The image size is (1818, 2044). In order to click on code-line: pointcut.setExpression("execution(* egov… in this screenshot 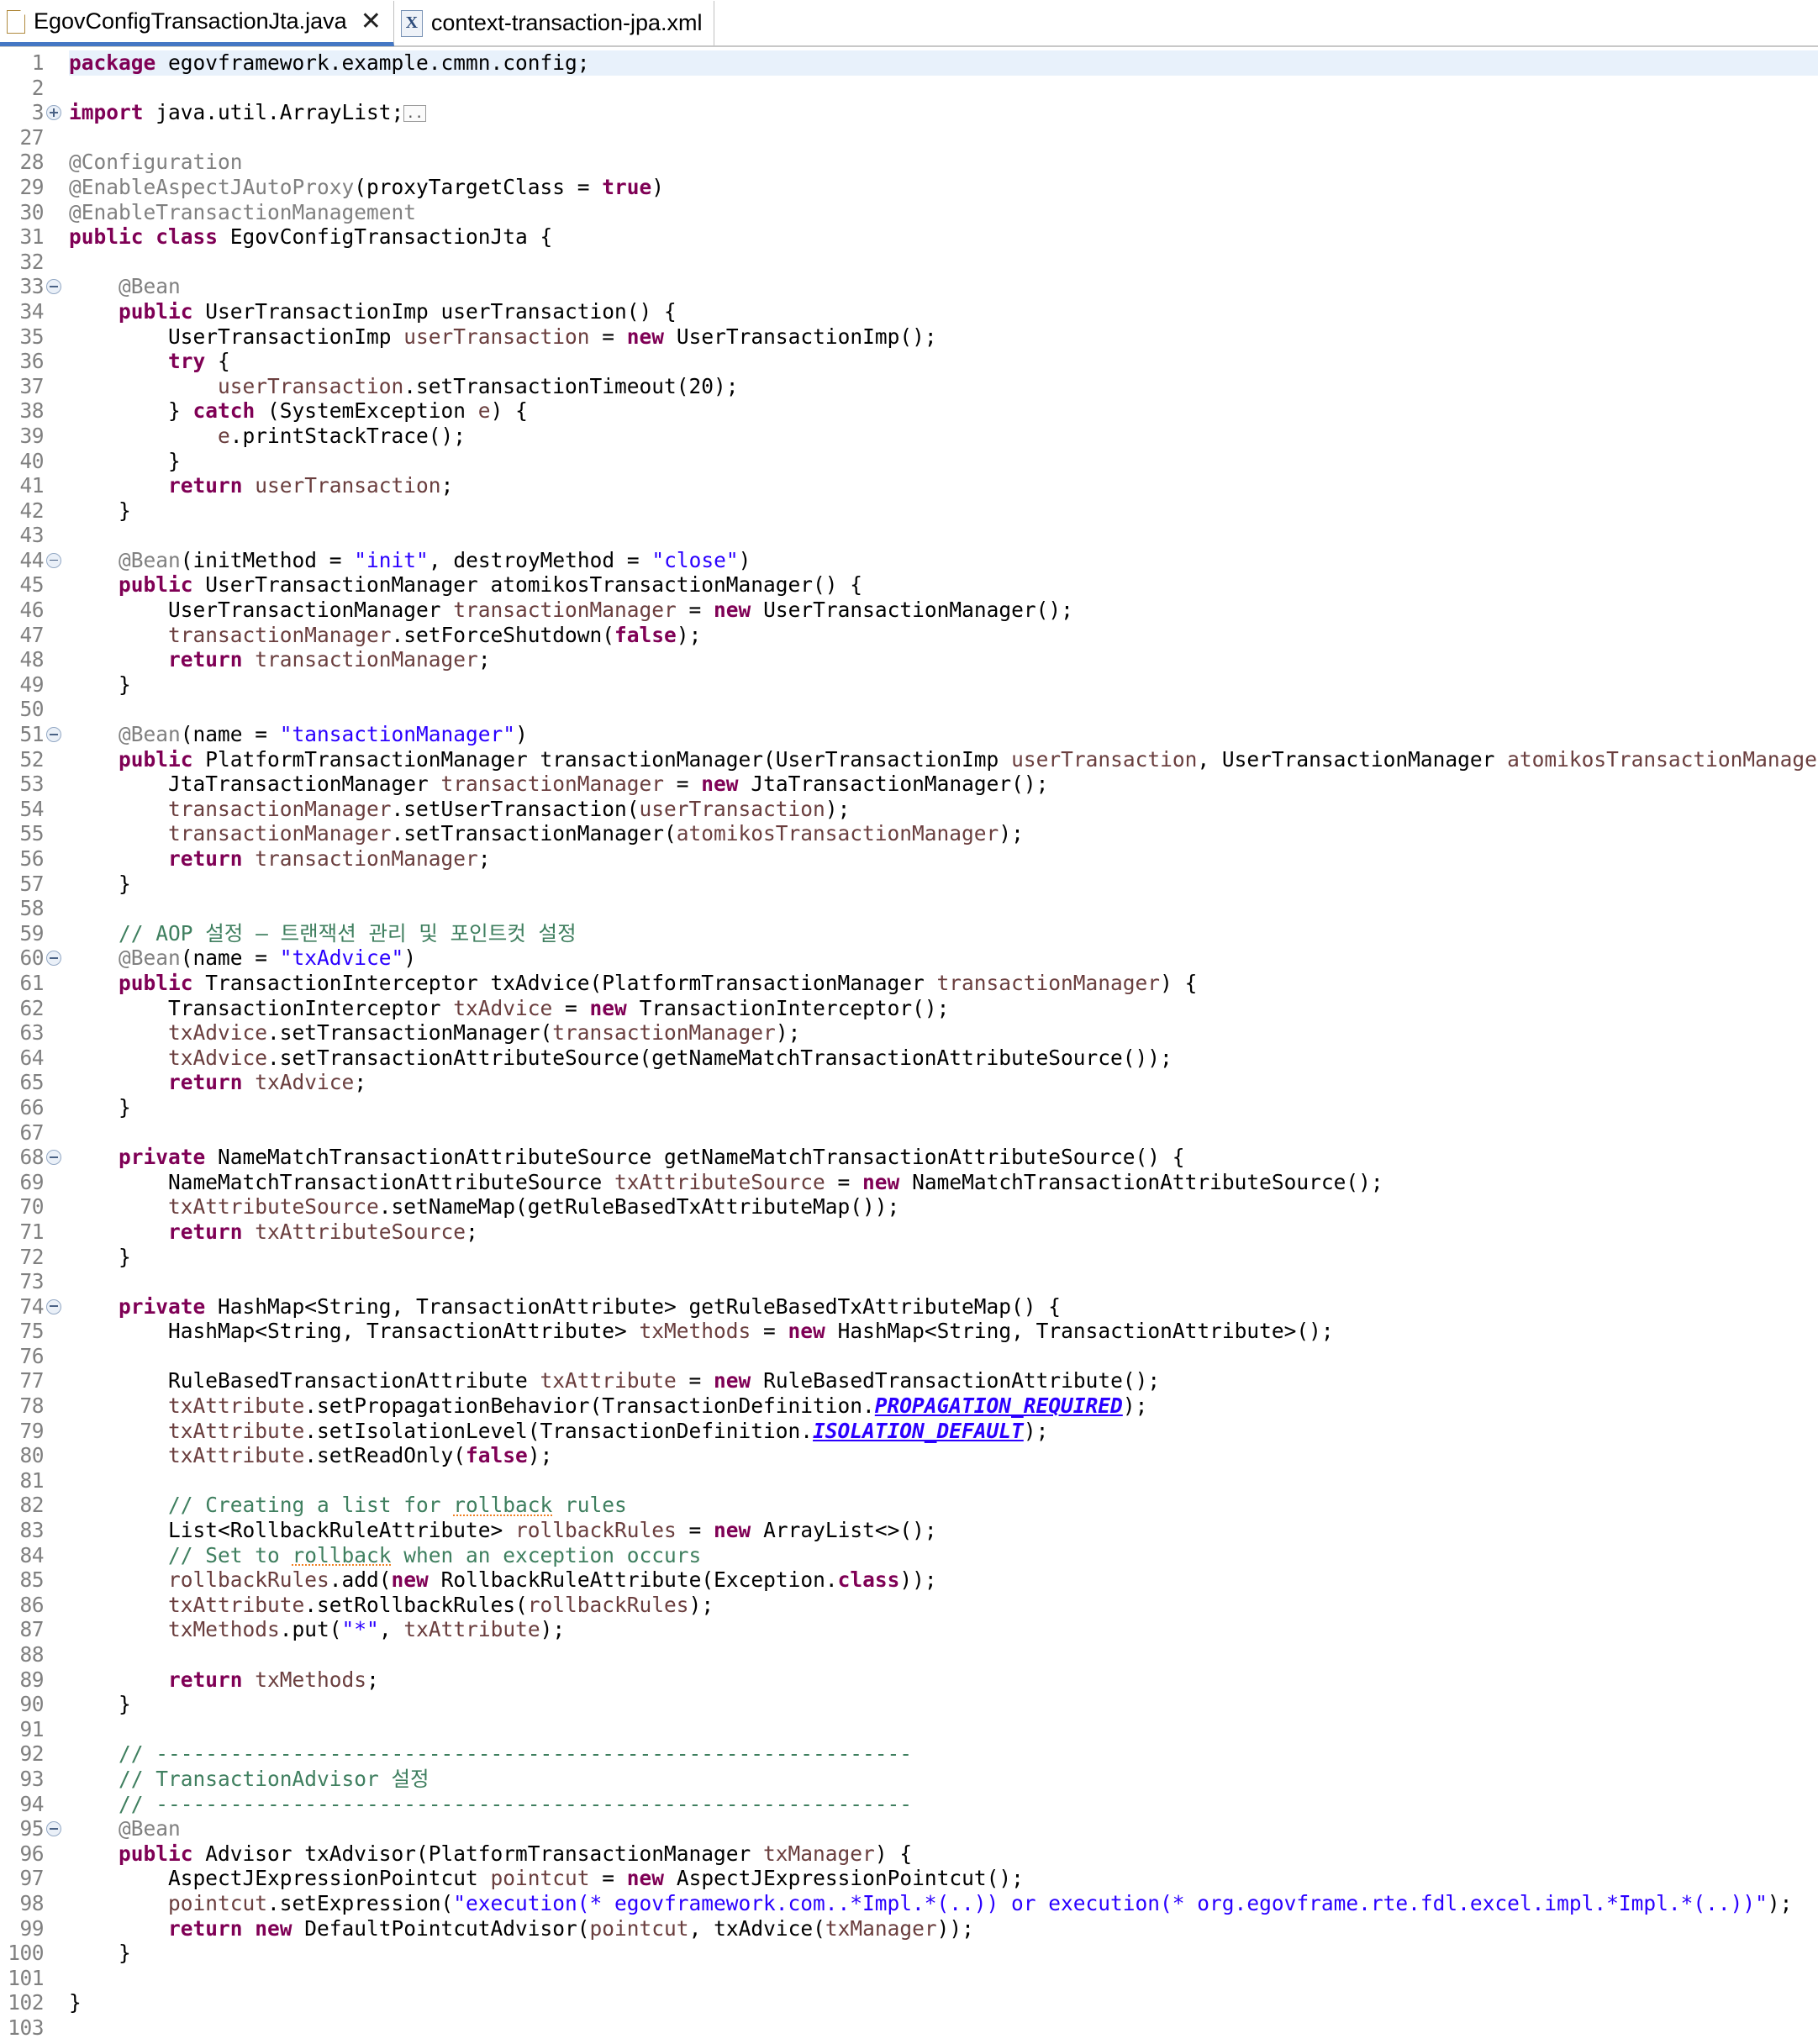, I will do `click(943, 1903)`.